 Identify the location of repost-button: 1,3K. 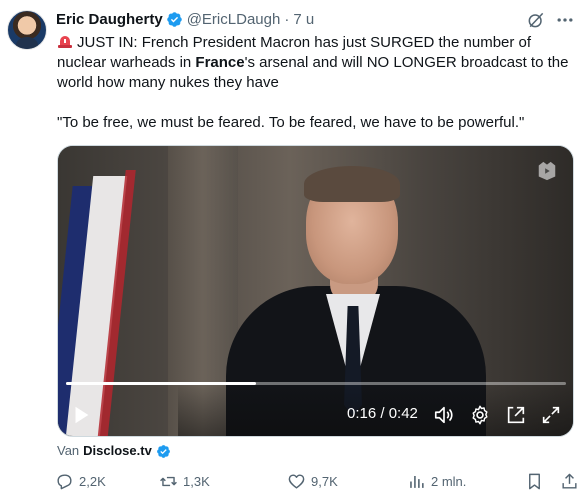
(184, 481).